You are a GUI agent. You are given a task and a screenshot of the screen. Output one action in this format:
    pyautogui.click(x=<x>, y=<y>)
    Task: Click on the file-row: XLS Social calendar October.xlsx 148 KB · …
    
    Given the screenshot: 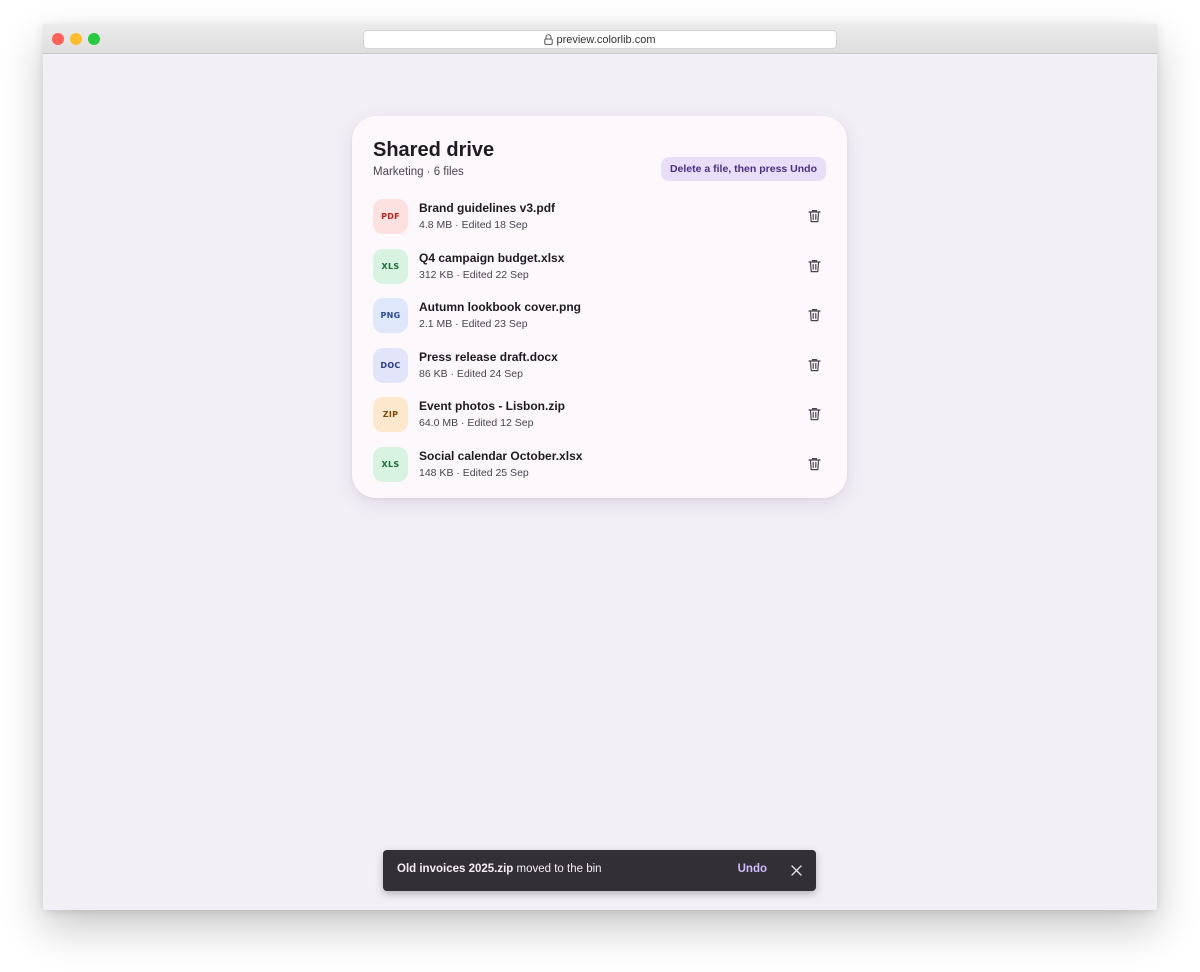 What is the action you would take?
    pyautogui.click(x=600, y=471)
    